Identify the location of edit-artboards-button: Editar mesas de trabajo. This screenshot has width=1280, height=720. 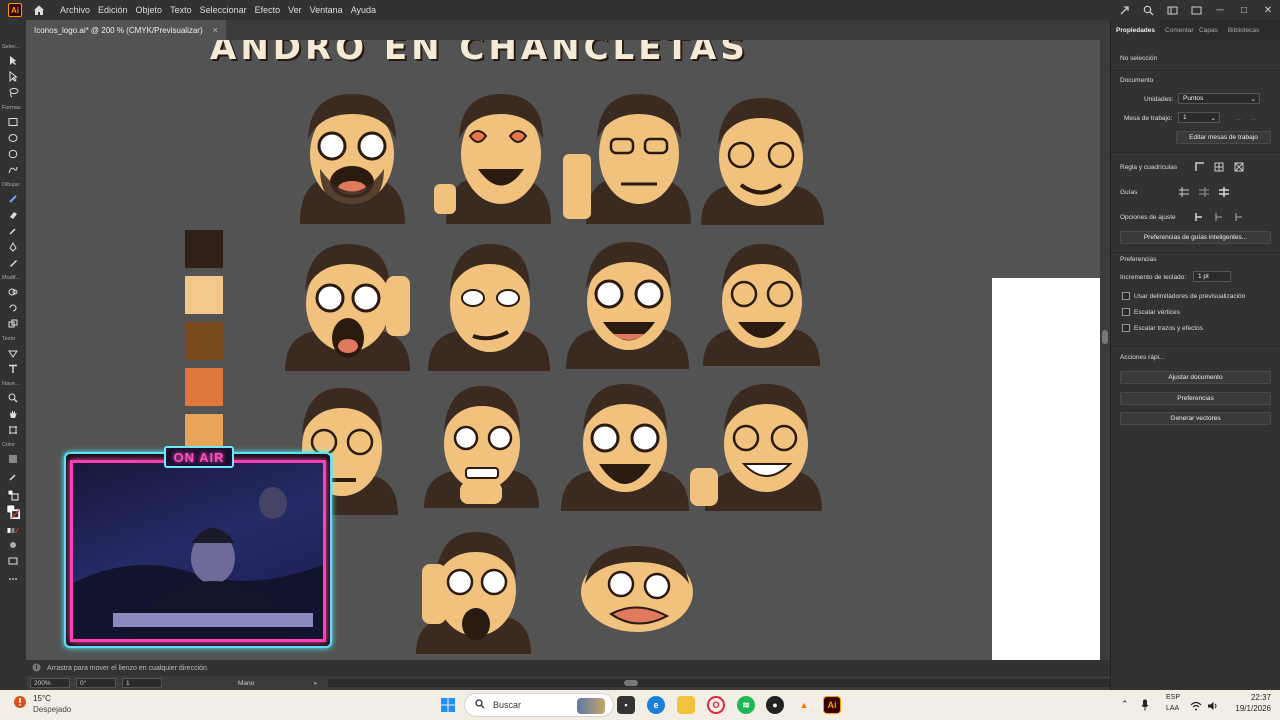
(1223, 137).